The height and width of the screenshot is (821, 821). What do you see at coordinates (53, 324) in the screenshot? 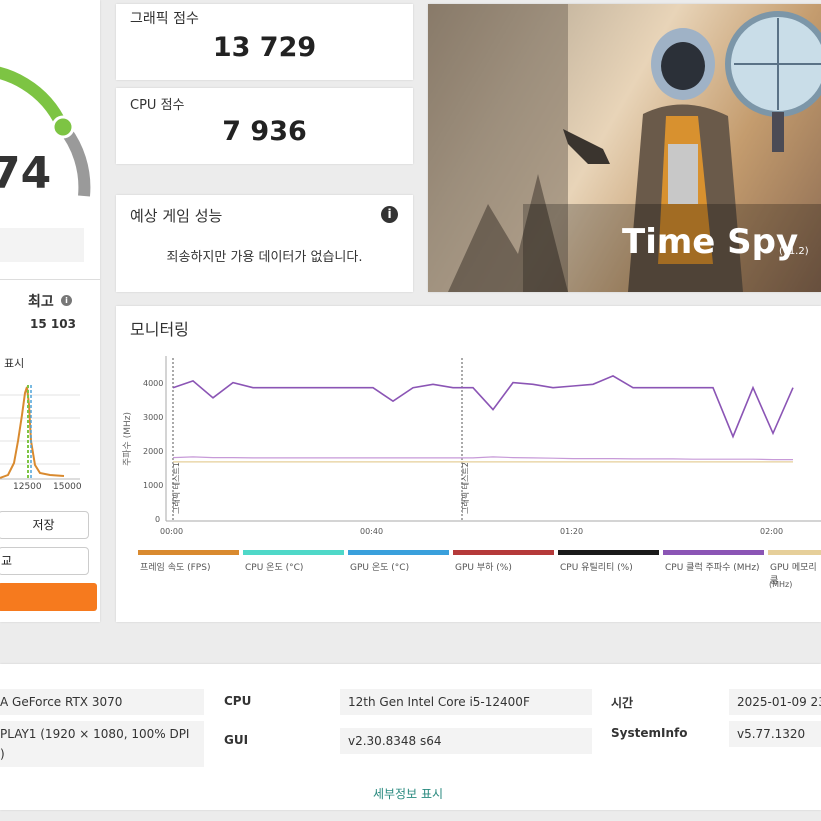
I see `best-value: 15 103` at bounding box center [53, 324].